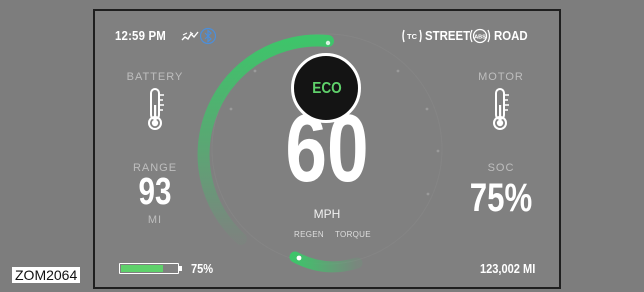 The image size is (644, 292). I want to click on drive-mode-label: ECO, so click(327, 88).